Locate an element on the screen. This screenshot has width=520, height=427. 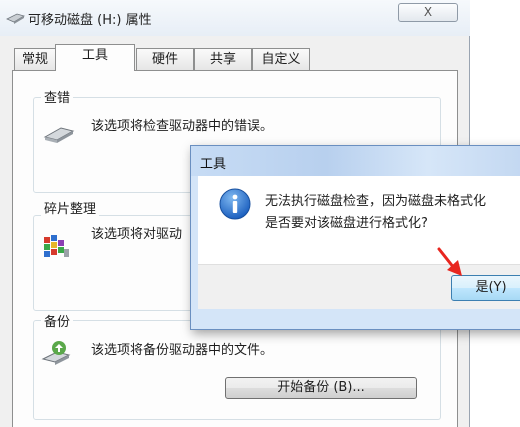
error-check-description: 该选项将检查驱动器中的错误。 is located at coordinates (182, 126).